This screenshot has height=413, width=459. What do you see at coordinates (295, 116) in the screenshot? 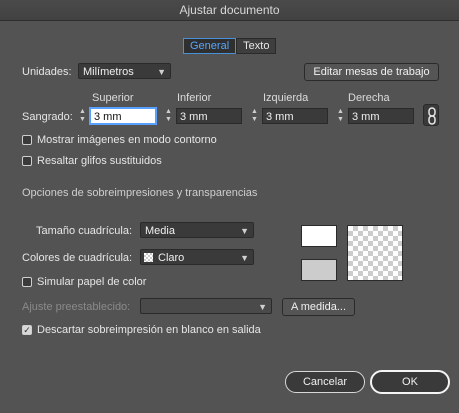
I see `bleed-left-field: 3 mm` at bounding box center [295, 116].